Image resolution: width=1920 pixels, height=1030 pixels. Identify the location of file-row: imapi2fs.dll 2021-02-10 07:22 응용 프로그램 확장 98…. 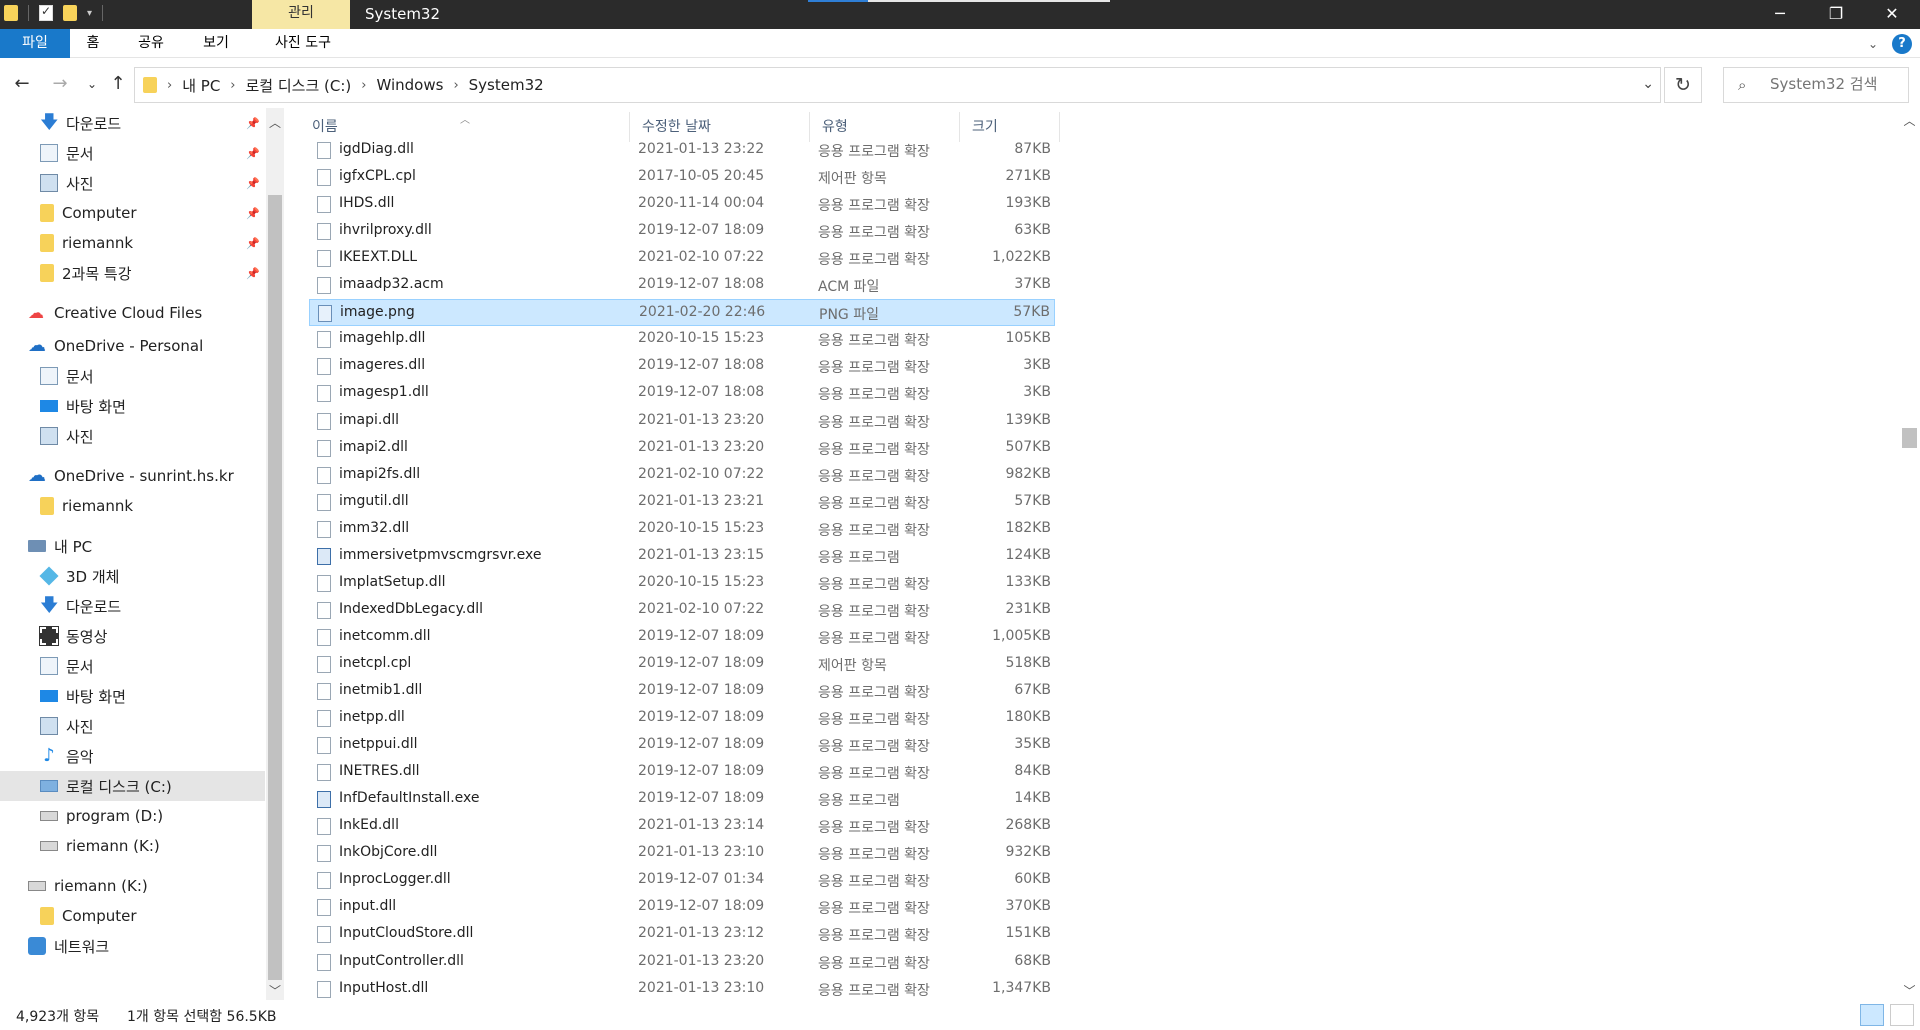
(682, 475).